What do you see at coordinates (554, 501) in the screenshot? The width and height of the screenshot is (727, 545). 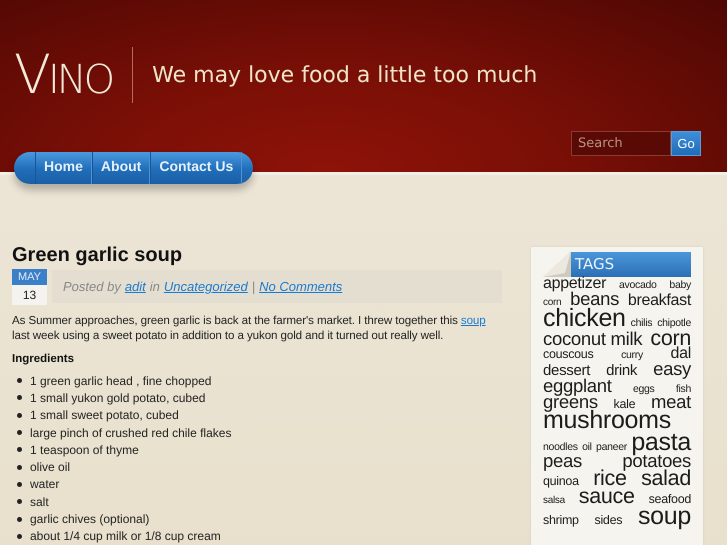 I see `tag-link: salsa` at bounding box center [554, 501].